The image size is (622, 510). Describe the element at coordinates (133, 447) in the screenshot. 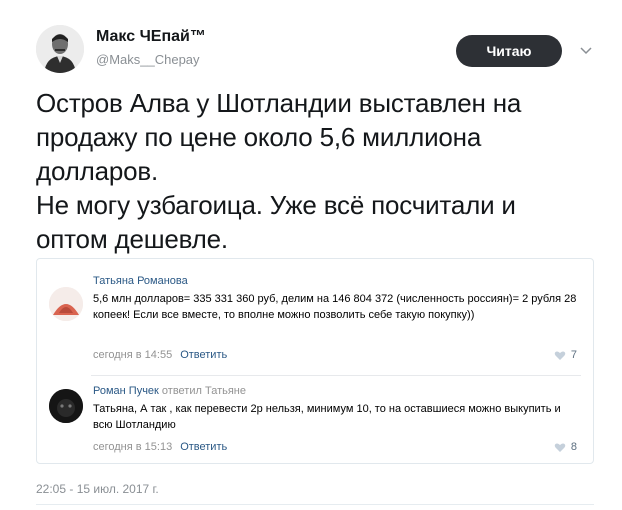

I see `comment-time: сегодня в 15:13` at that location.